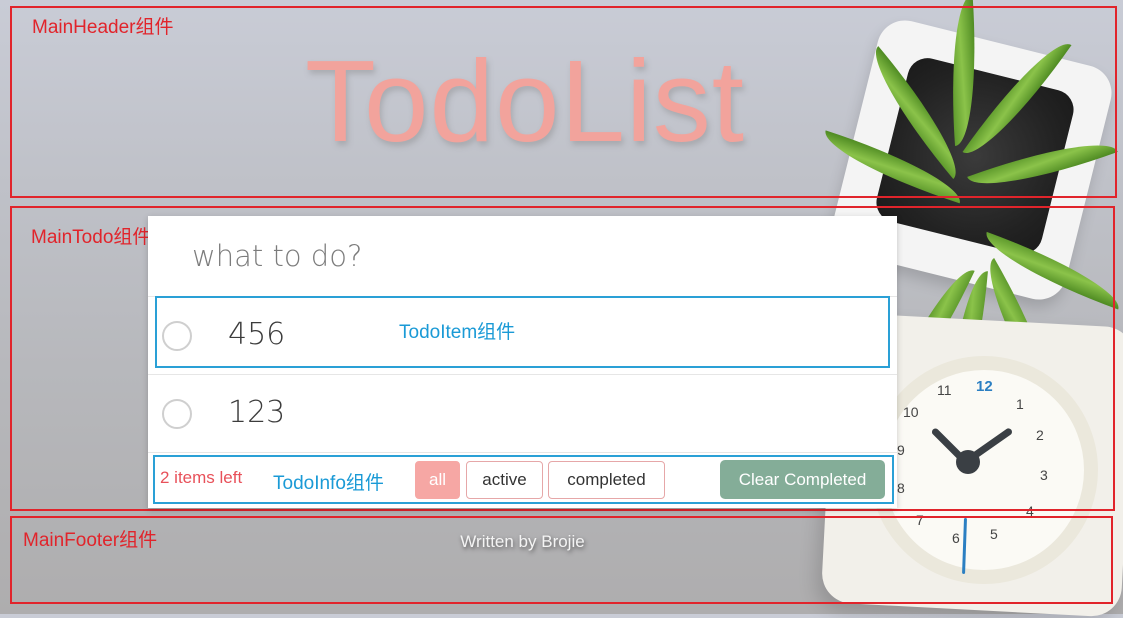  What do you see at coordinates (91, 237) in the screenshot?
I see `main-todo-label: MainTodo组件` at bounding box center [91, 237].